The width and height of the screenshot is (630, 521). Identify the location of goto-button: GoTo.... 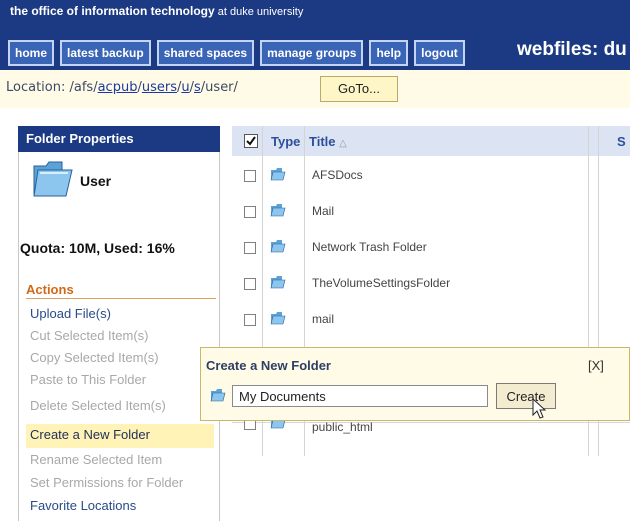
(359, 89).